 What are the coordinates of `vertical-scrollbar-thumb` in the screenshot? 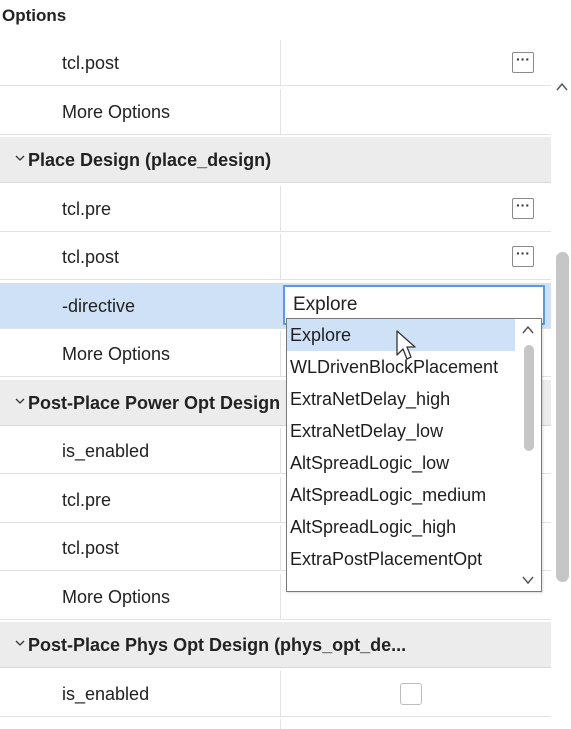 It's located at (562, 417).